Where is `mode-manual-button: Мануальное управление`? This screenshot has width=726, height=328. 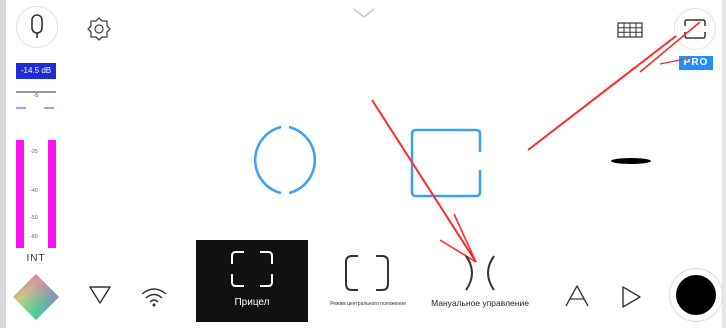
mode-manual-button: Мануальное управление is located at coordinates (480, 281).